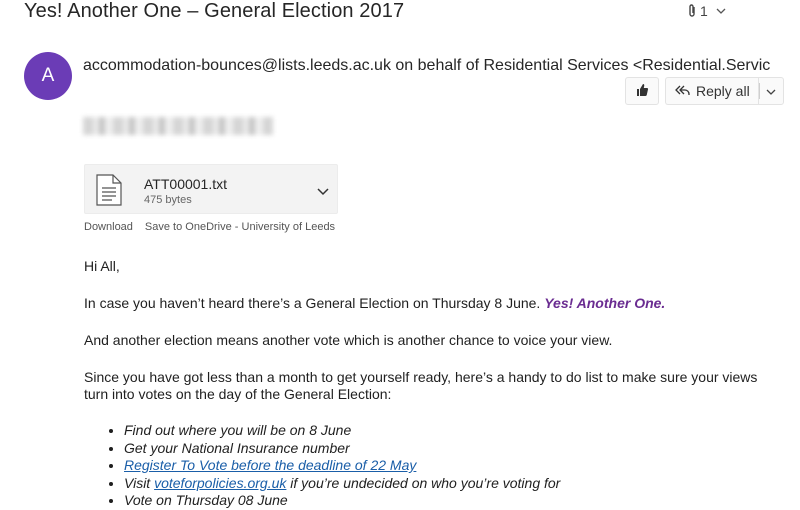 The height and width of the screenshot is (510, 800). I want to click on visit-prefix: Visit, so click(139, 482).